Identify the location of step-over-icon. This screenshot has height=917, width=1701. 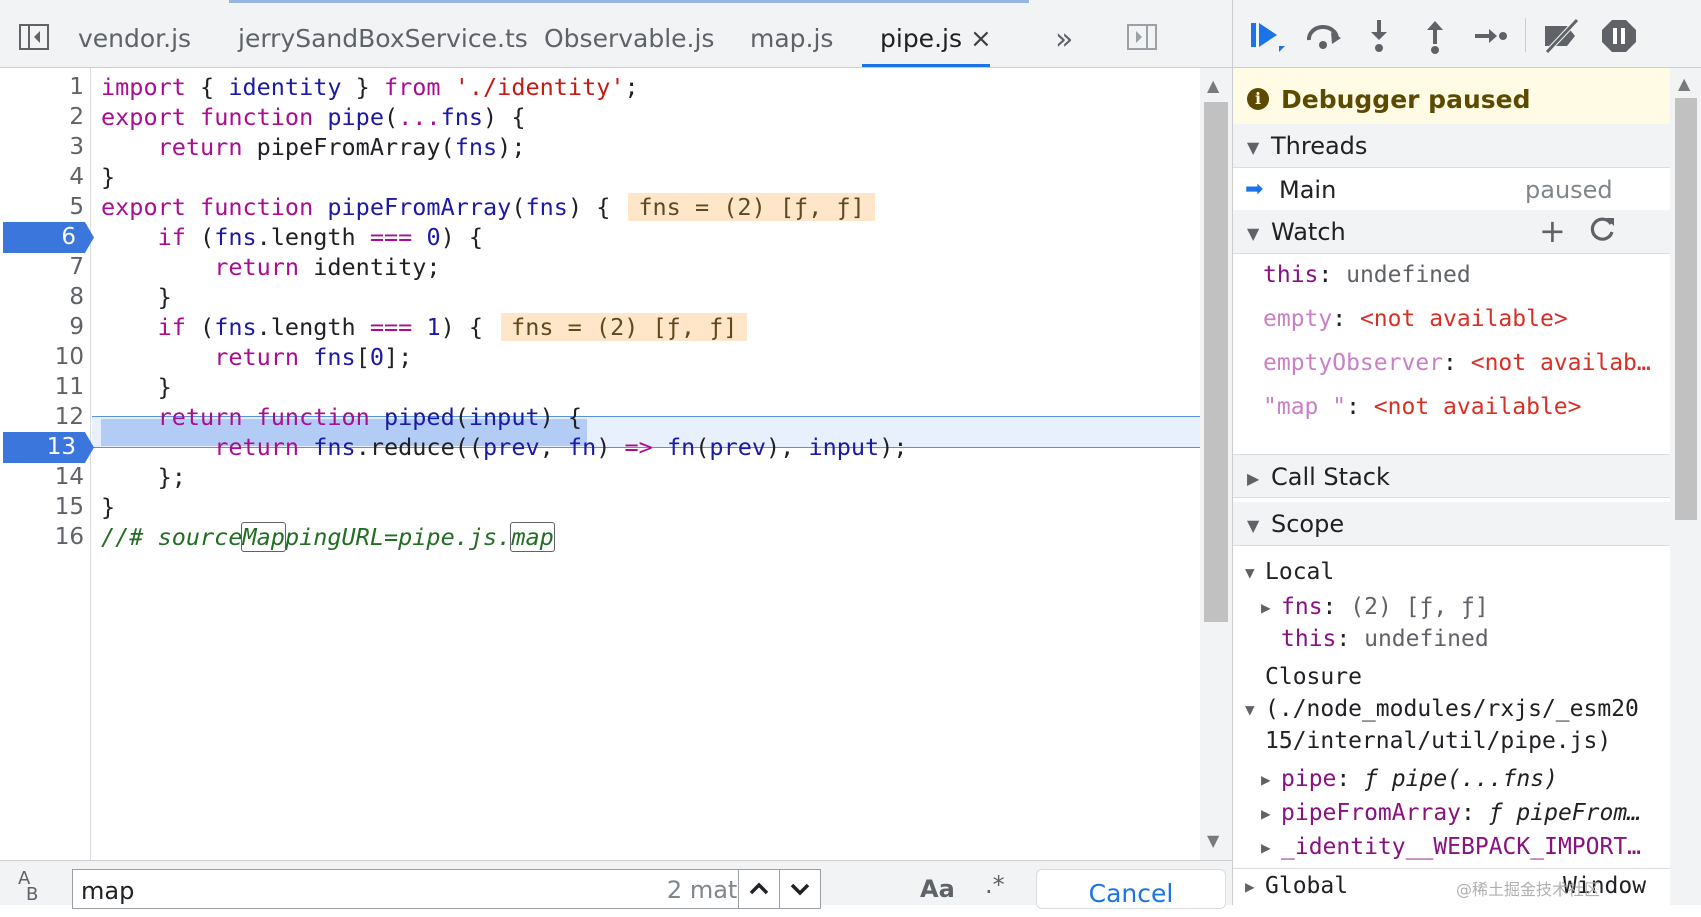
(1323, 36).